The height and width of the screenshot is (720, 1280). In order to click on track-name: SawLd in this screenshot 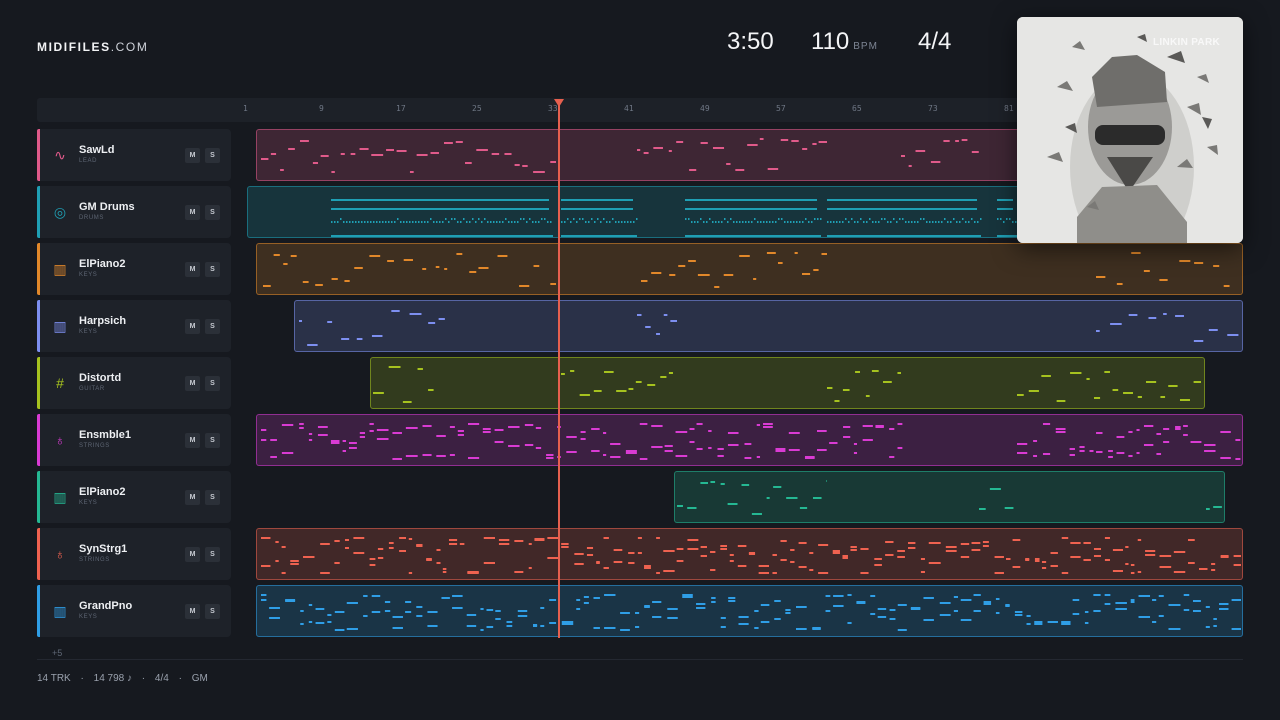, I will do `click(96, 150)`.